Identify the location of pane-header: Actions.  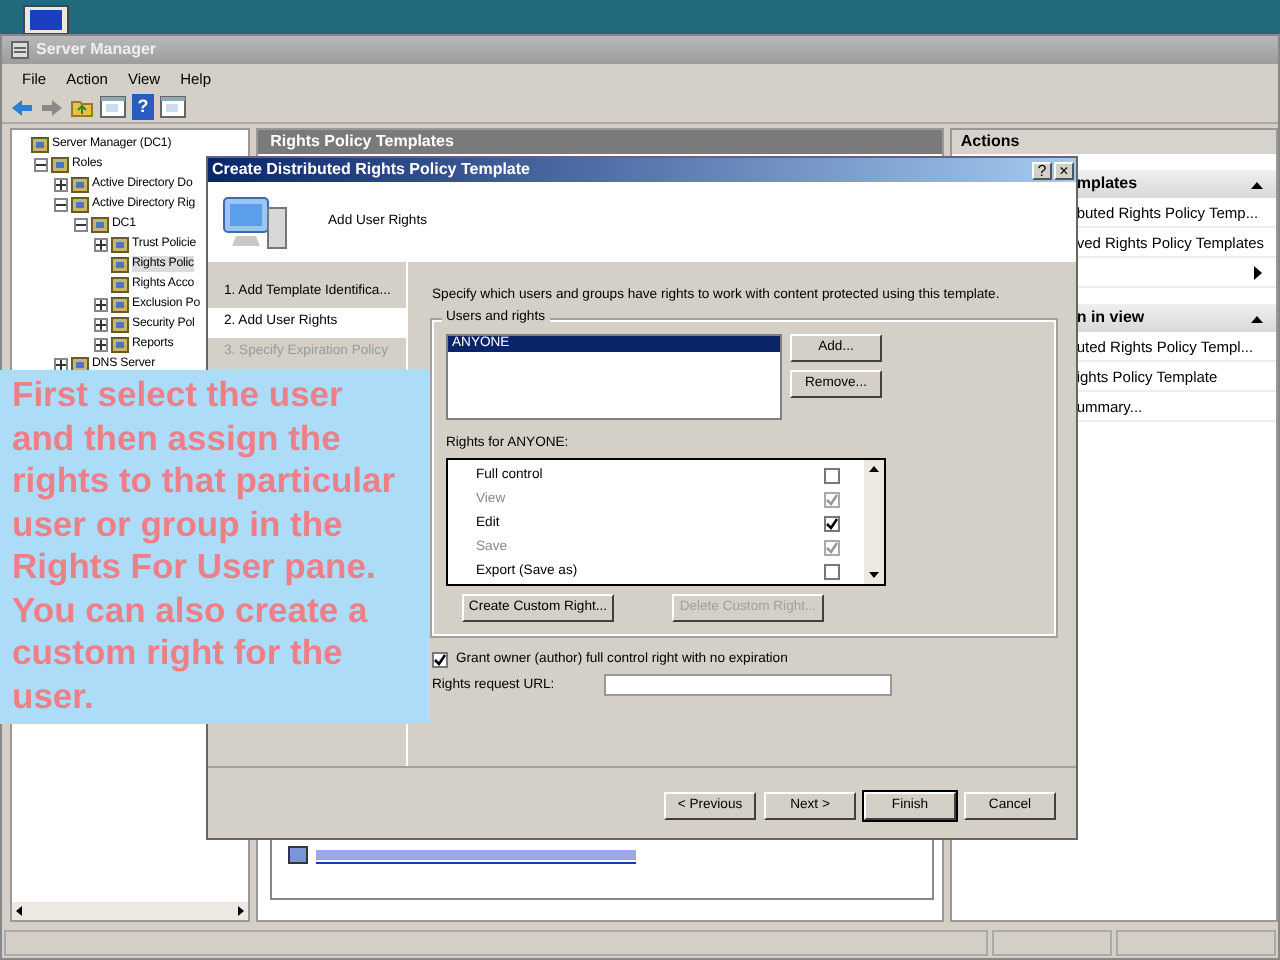
(1114, 142).